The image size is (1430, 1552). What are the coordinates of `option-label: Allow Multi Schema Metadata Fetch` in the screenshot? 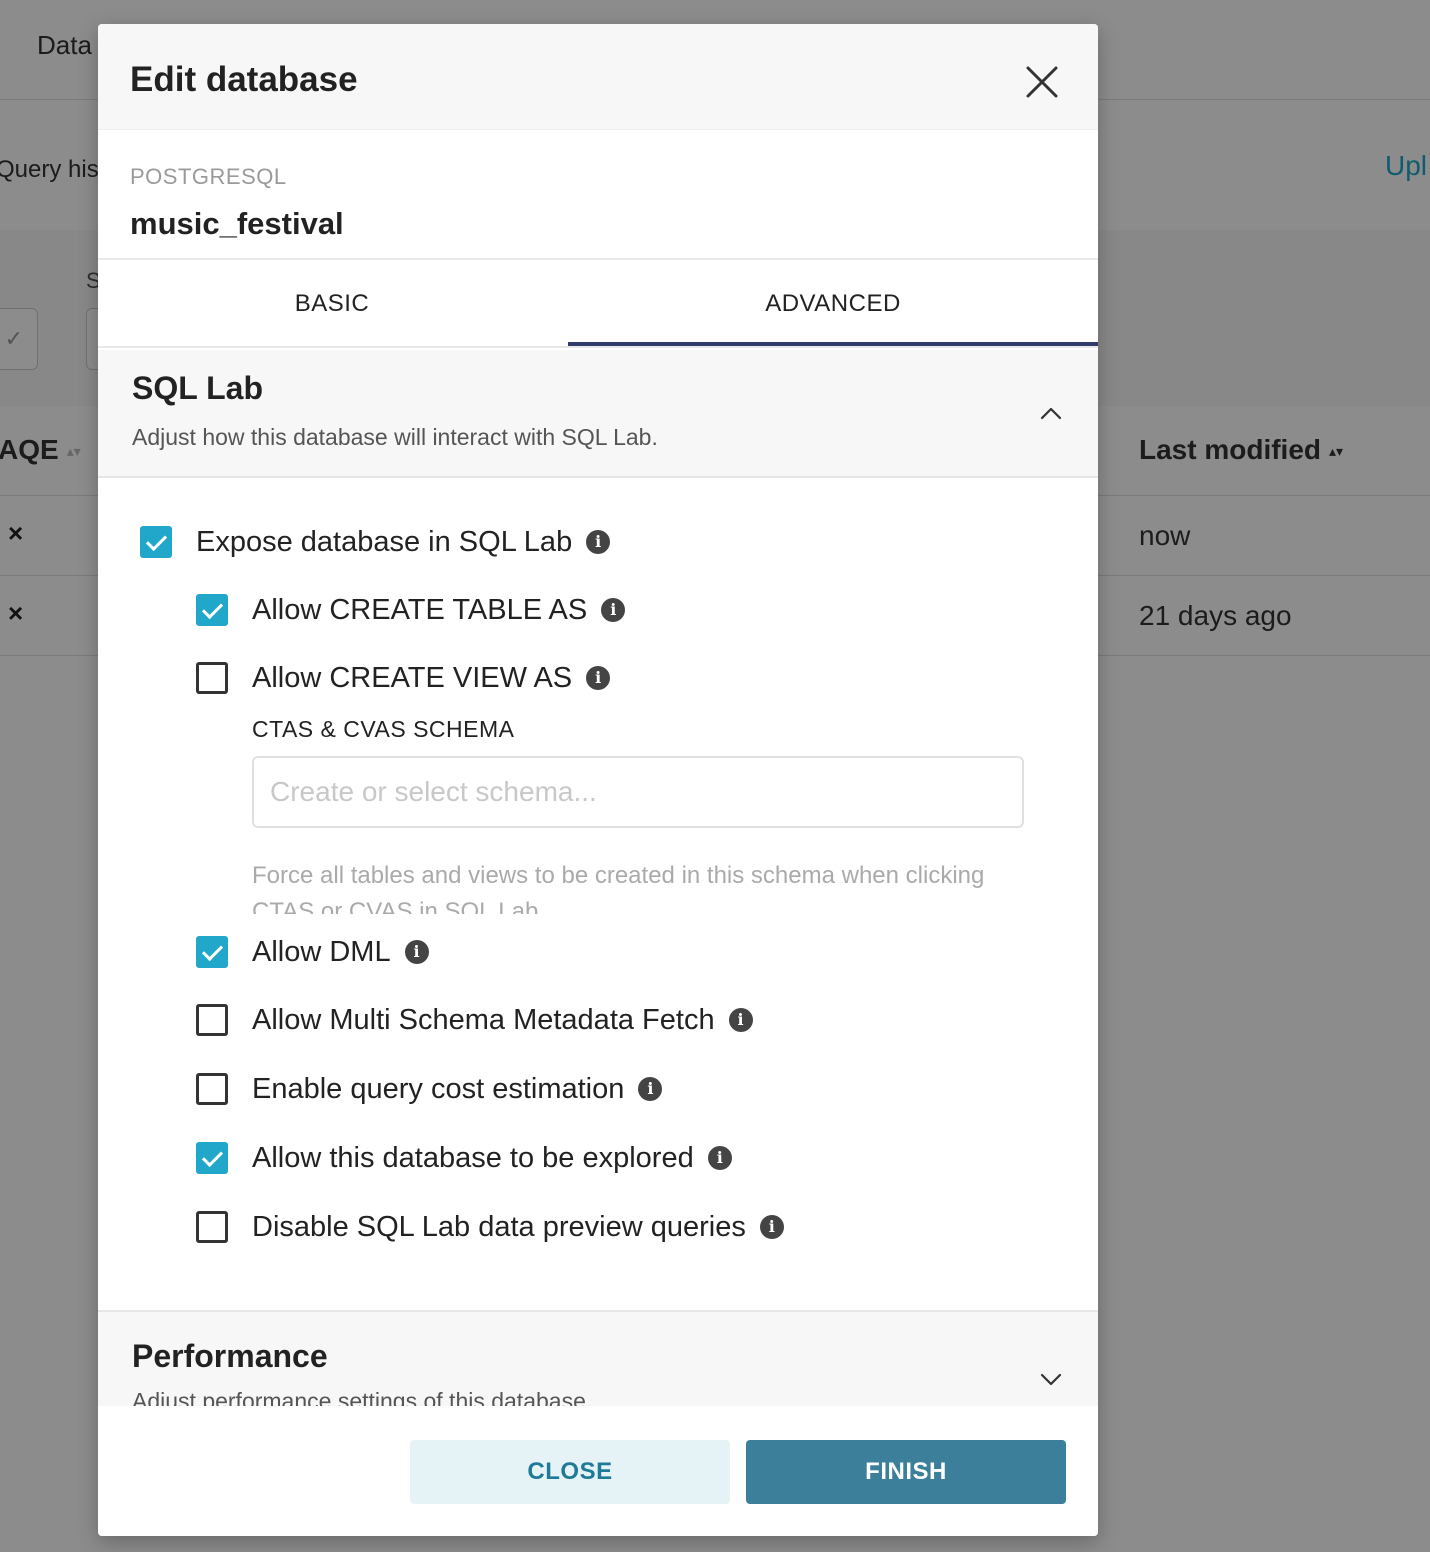 It's located at (483, 1019).